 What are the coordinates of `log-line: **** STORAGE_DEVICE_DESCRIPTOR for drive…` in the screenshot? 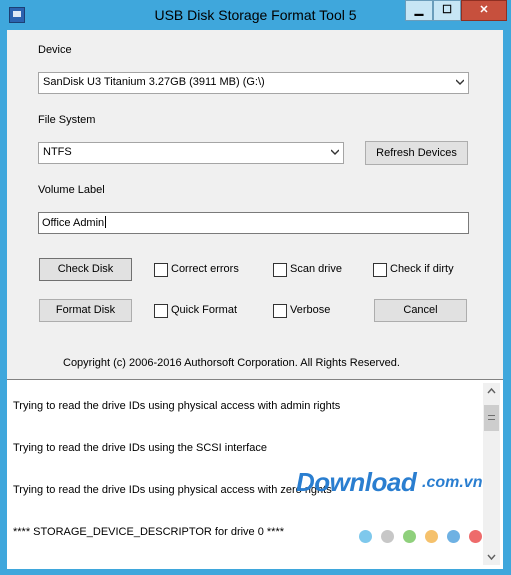 It's located at (149, 532).